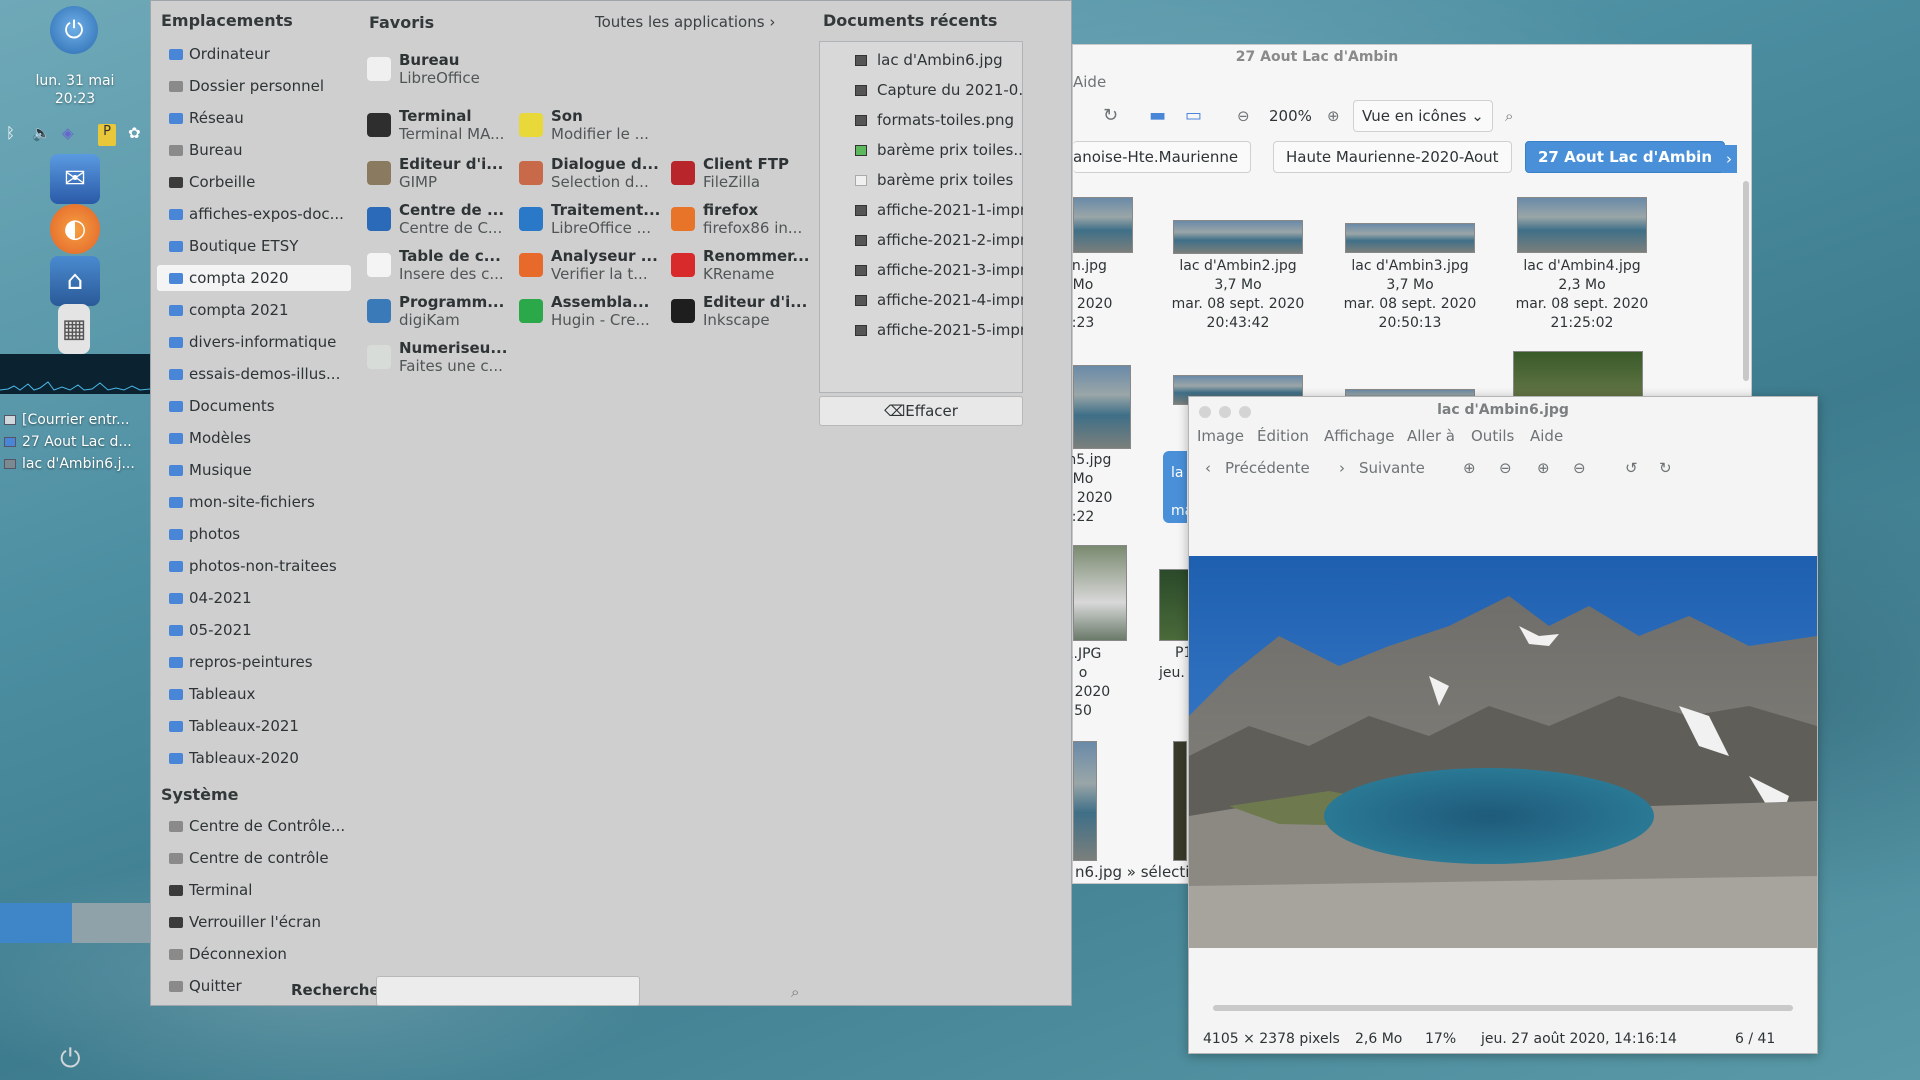  What do you see at coordinates (1162, 157) in the screenshot?
I see `tab-hte-maurienne: anoise-Hte.Maurienne` at bounding box center [1162, 157].